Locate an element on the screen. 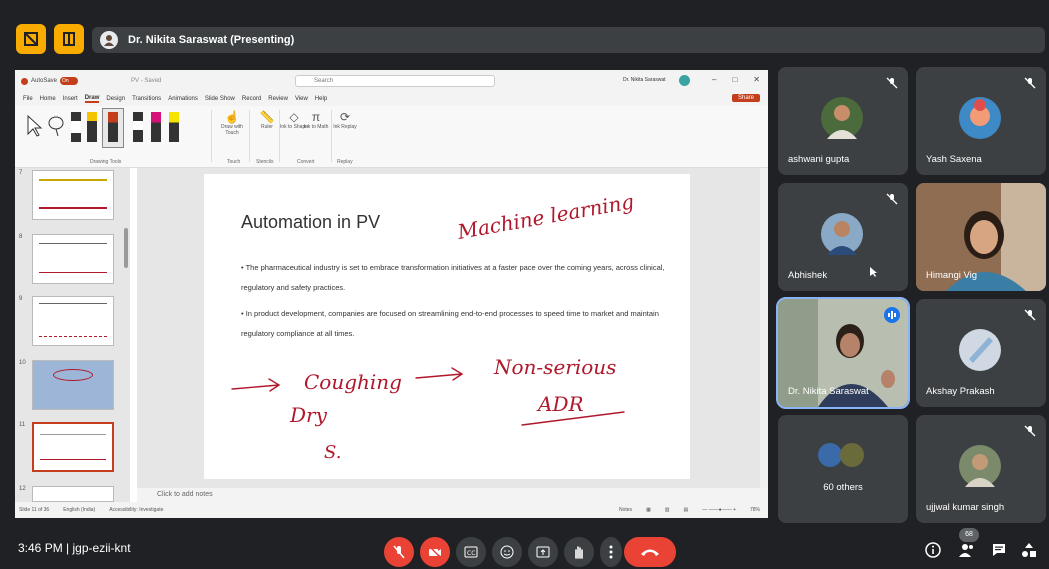 The height and width of the screenshot is (569, 1049). menu-animations: Animations is located at coordinates (183, 99).